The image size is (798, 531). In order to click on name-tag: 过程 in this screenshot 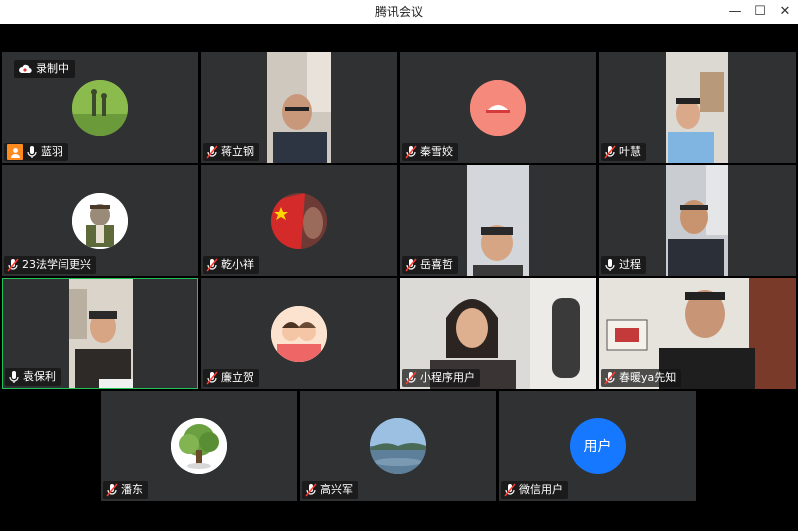, I will do `click(623, 265)`.